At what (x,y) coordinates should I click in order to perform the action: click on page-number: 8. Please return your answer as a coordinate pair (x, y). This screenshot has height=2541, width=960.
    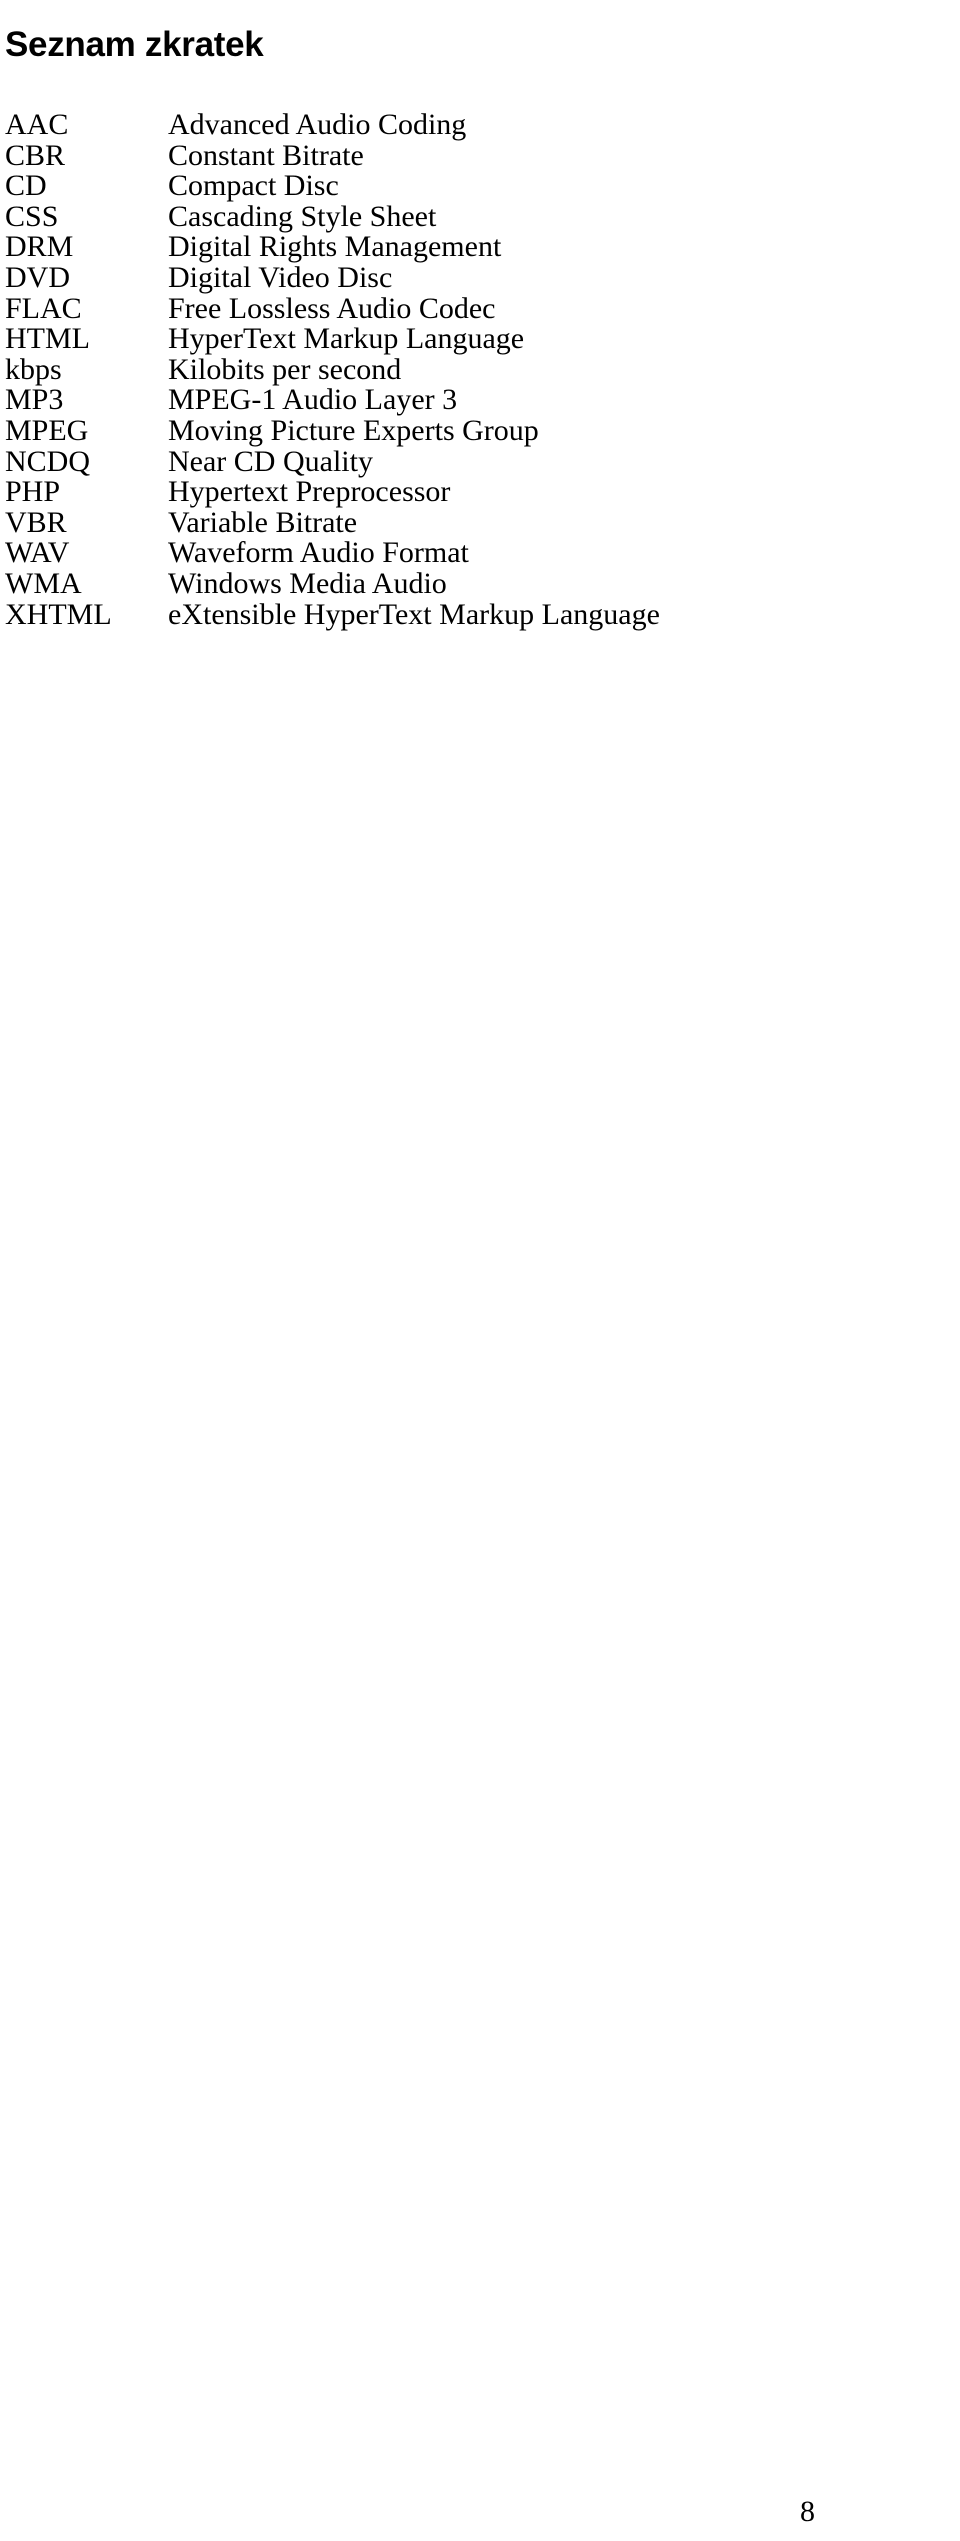
    Looking at the image, I should click on (807, 2511).